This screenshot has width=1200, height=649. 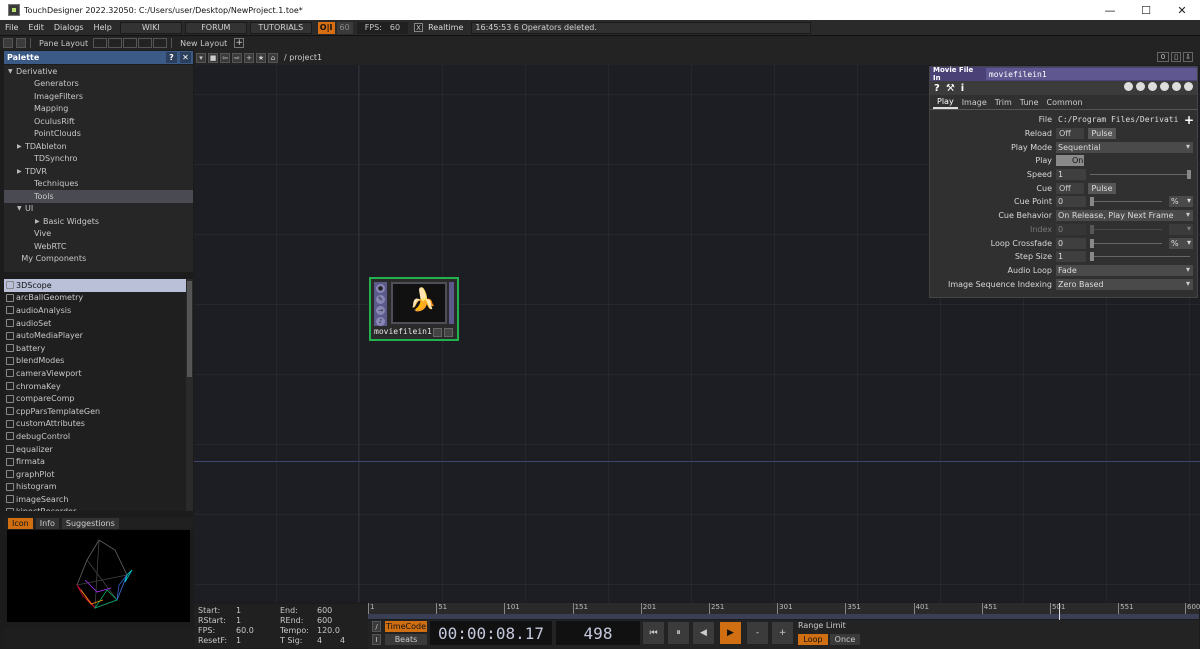 I want to click on edit-icon, so click(x=1128, y=86).